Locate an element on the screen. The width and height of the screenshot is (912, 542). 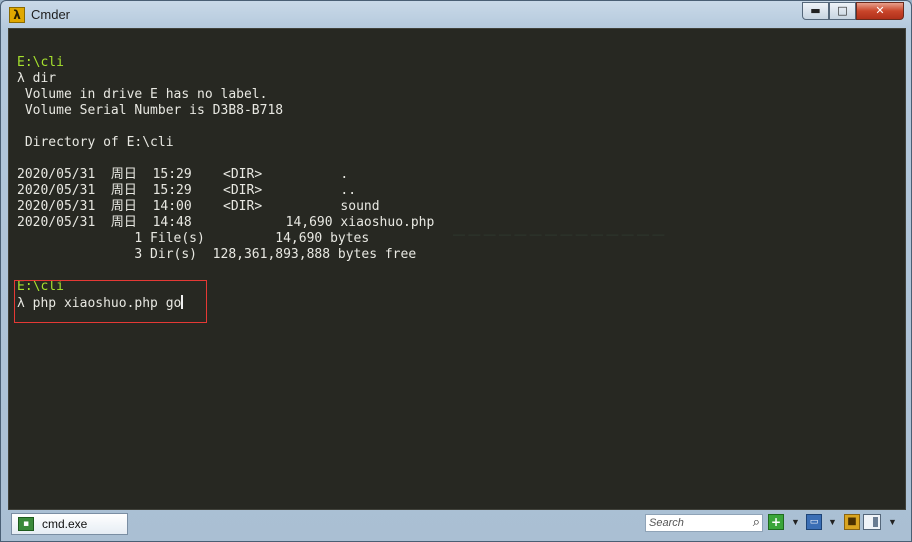
close-button: ✕ is located at coordinates (880, 11).